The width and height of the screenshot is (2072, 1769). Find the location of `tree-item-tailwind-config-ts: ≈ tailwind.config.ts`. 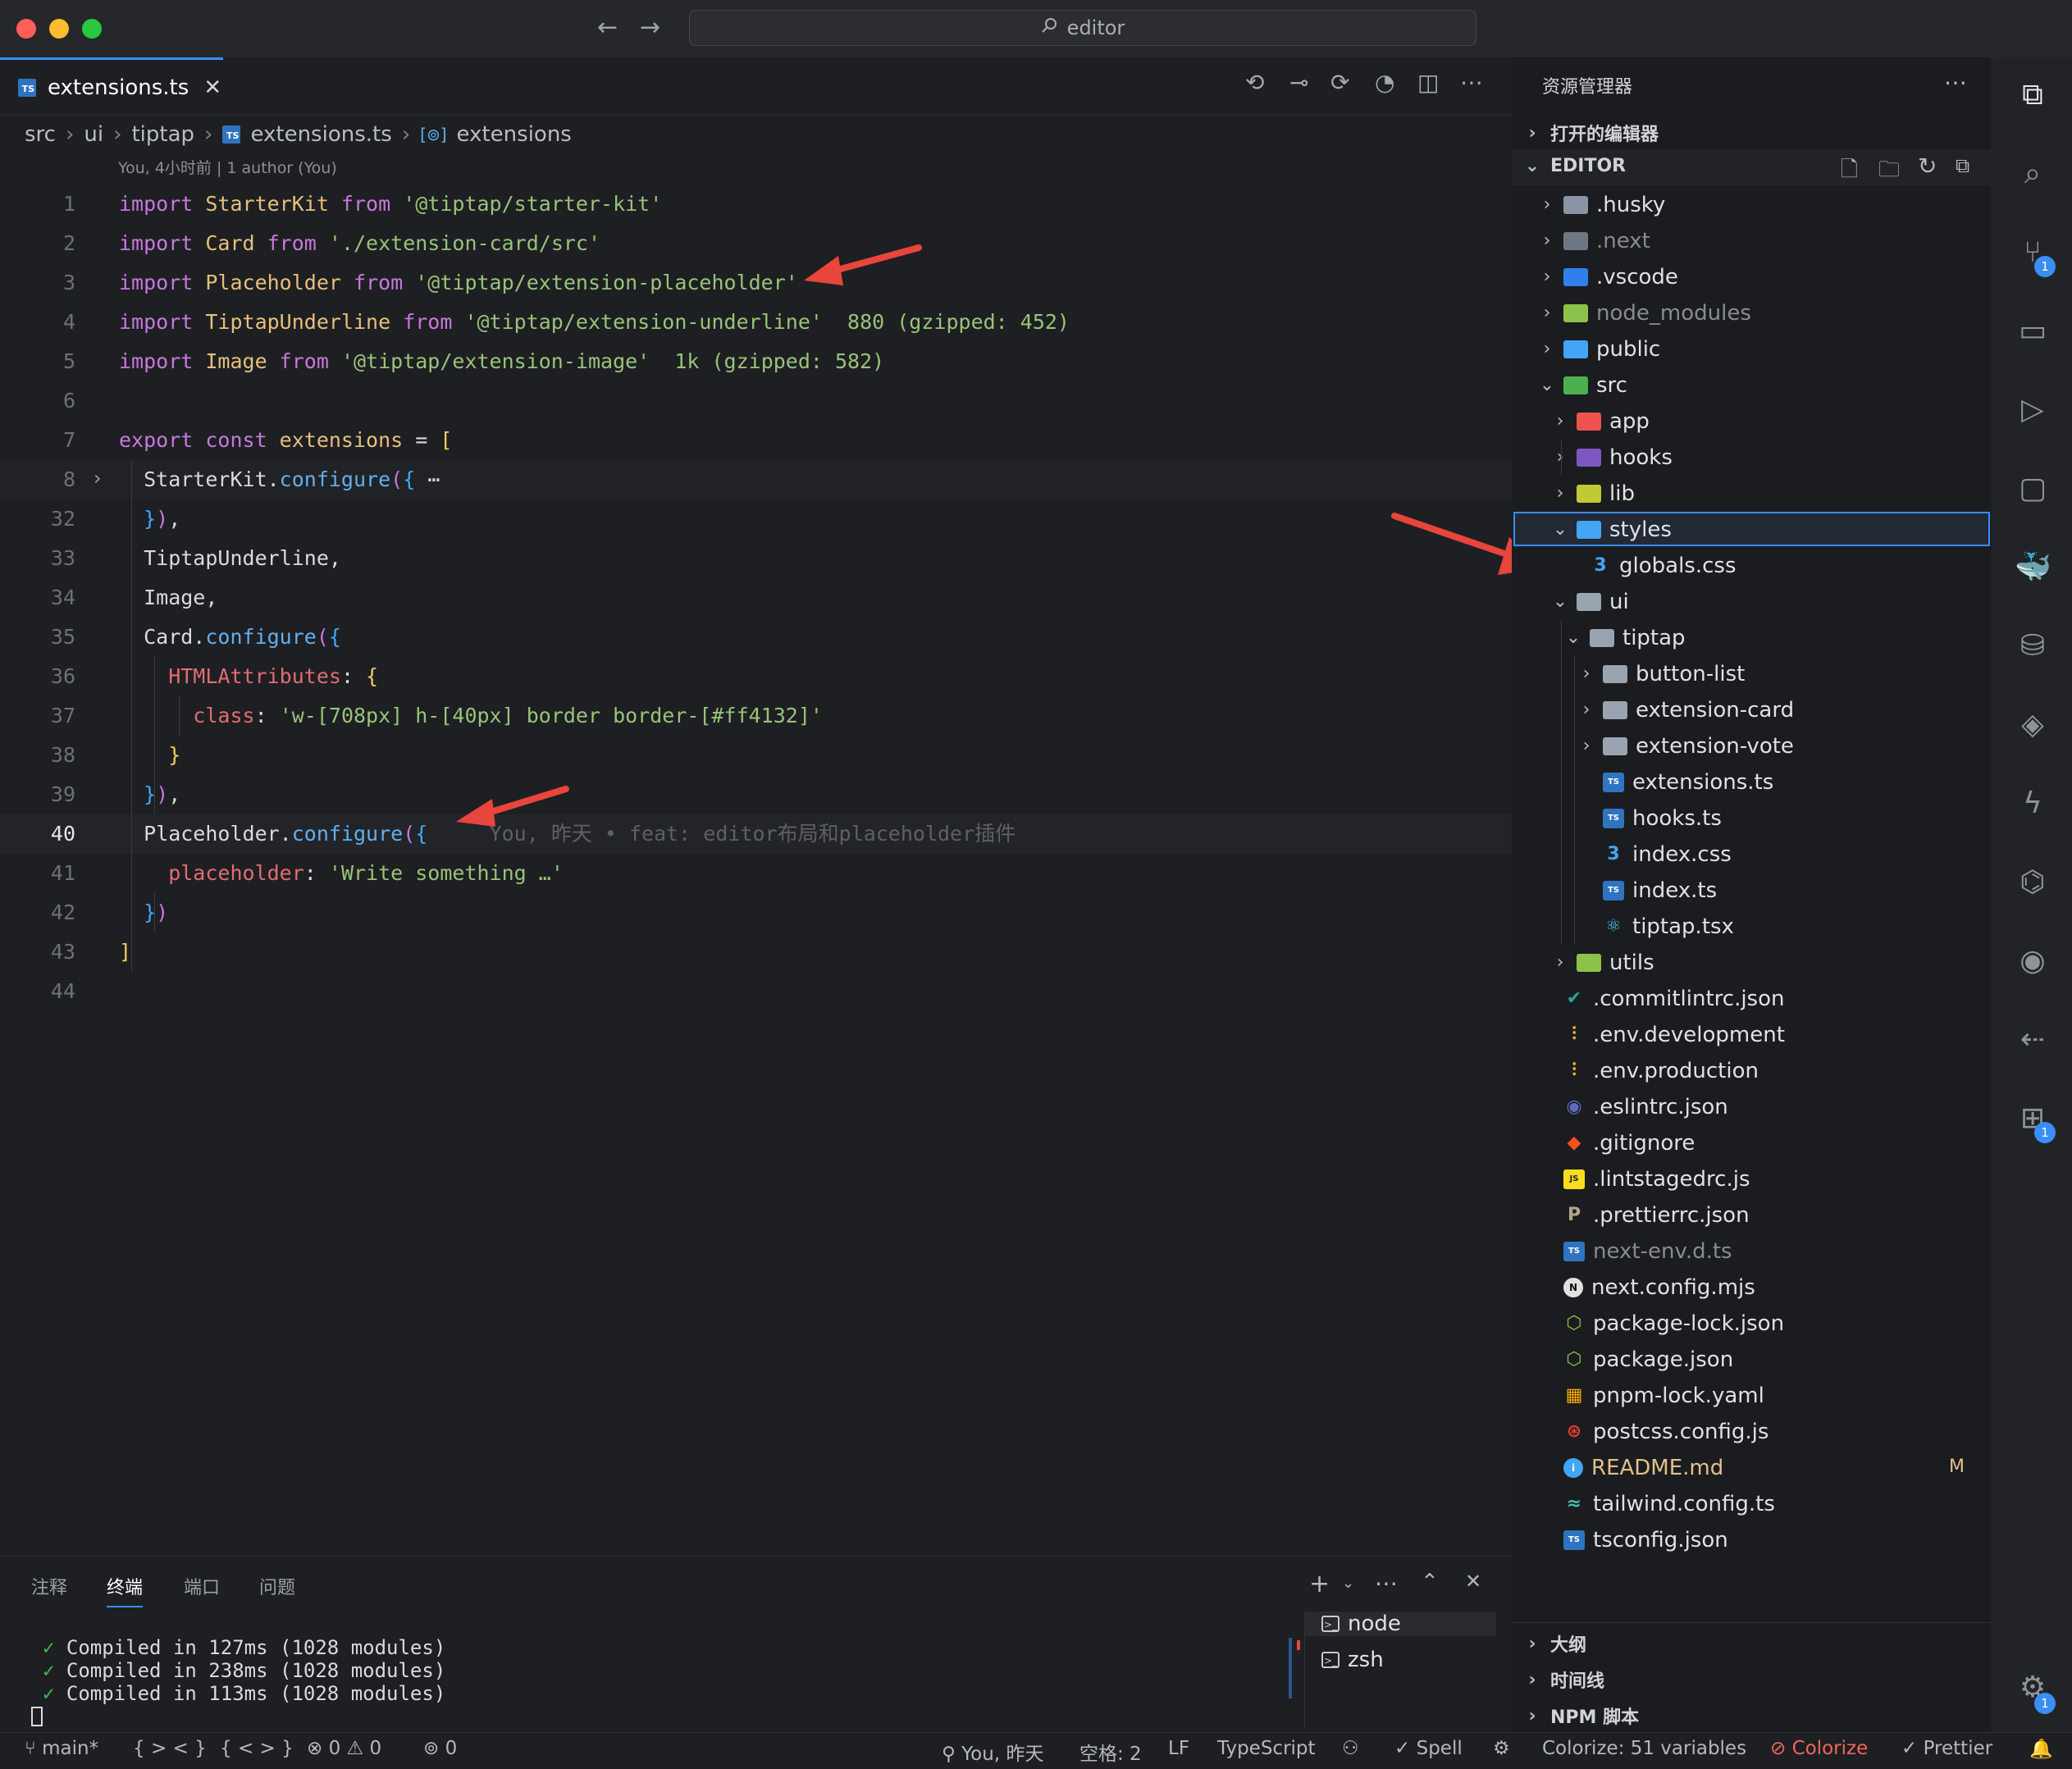

tree-item-tailwind-config-ts: ≈ tailwind.config.ts is located at coordinates (1657, 1504).